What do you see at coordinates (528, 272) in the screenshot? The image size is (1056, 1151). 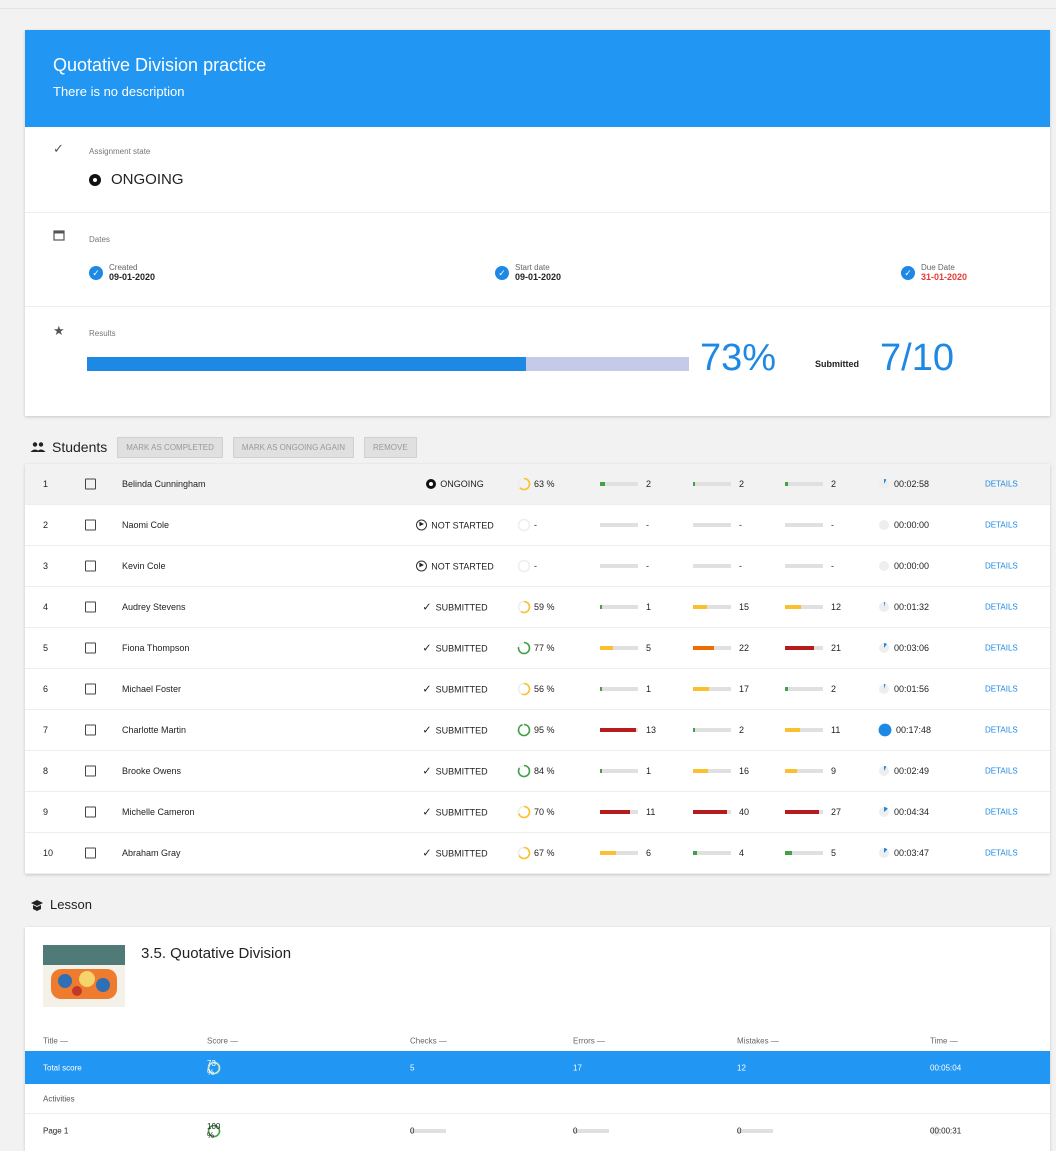 I see `start-date: ✓ Start date 09-01-2020` at bounding box center [528, 272].